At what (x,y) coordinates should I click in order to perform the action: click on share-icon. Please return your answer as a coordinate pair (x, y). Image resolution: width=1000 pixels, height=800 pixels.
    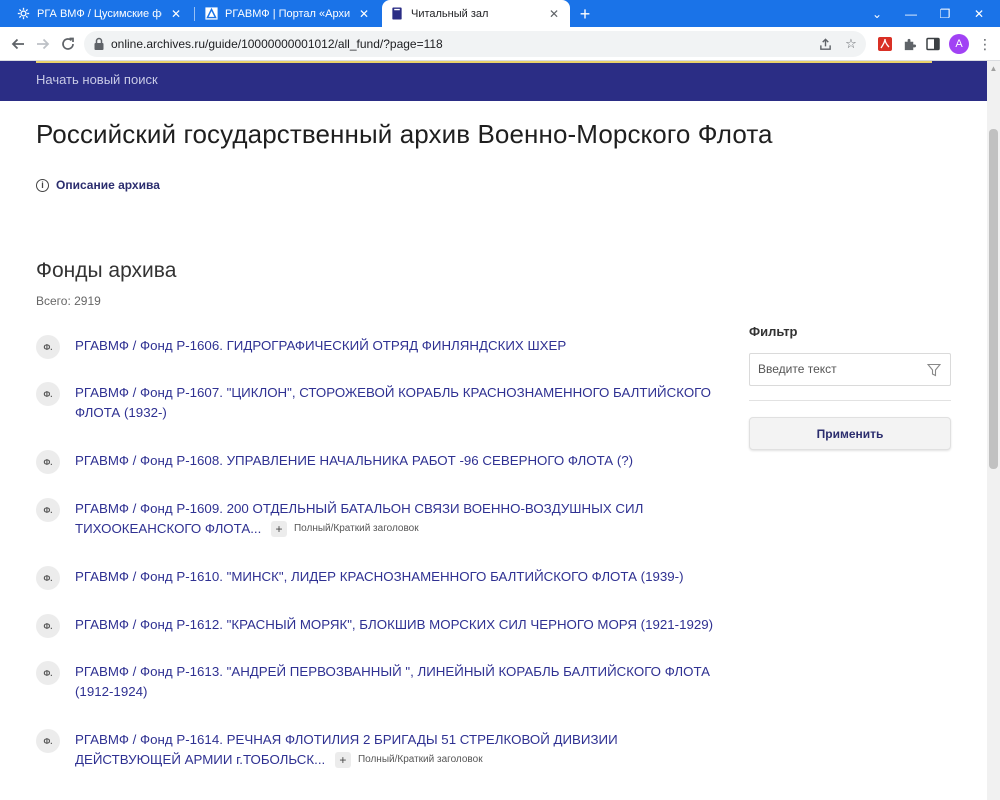
    Looking at the image, I should click on (825, 44).